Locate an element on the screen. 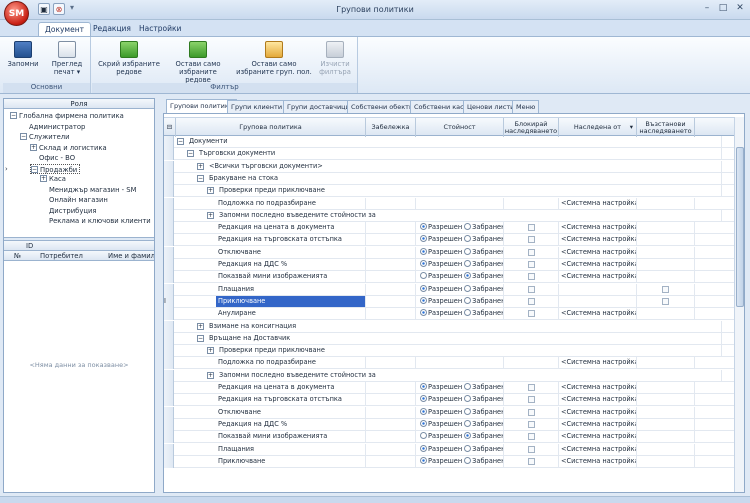 This screenshot has height=503, width=750. row-indicator: I is located at coordinates (169, 301).